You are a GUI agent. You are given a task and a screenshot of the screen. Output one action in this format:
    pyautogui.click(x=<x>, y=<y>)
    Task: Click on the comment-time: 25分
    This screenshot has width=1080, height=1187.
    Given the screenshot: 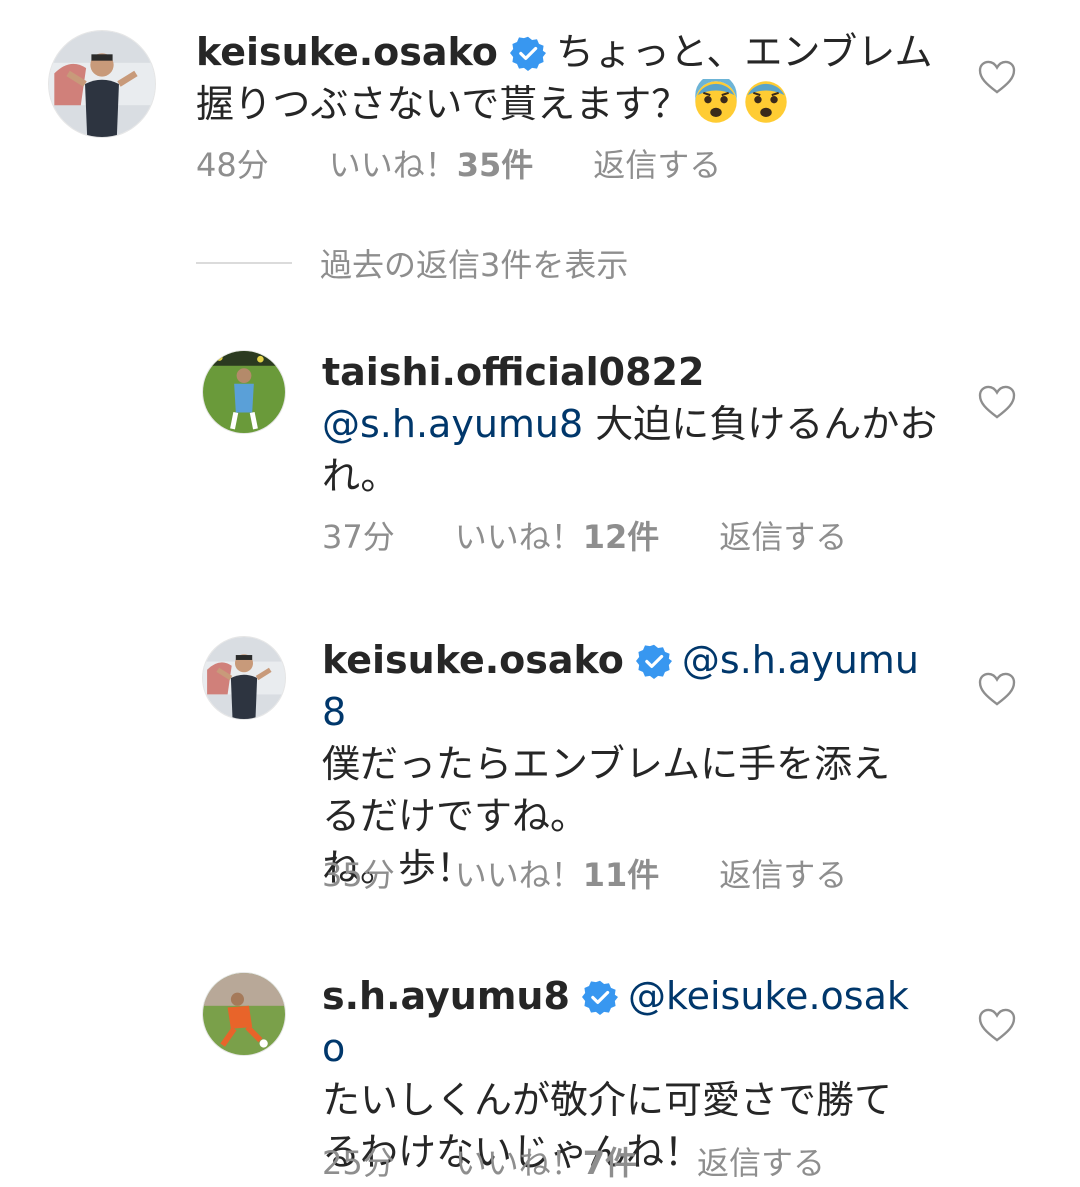 What is the action you would take?
    pyautogui.click(x=358, y=1163)
    